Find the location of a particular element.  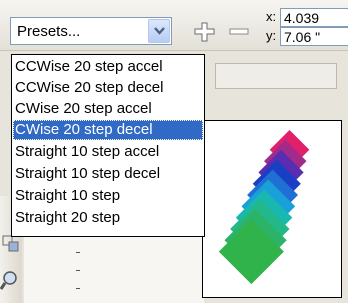

y-position-row: y: 7.06 " is located at coordinates (305, 37).